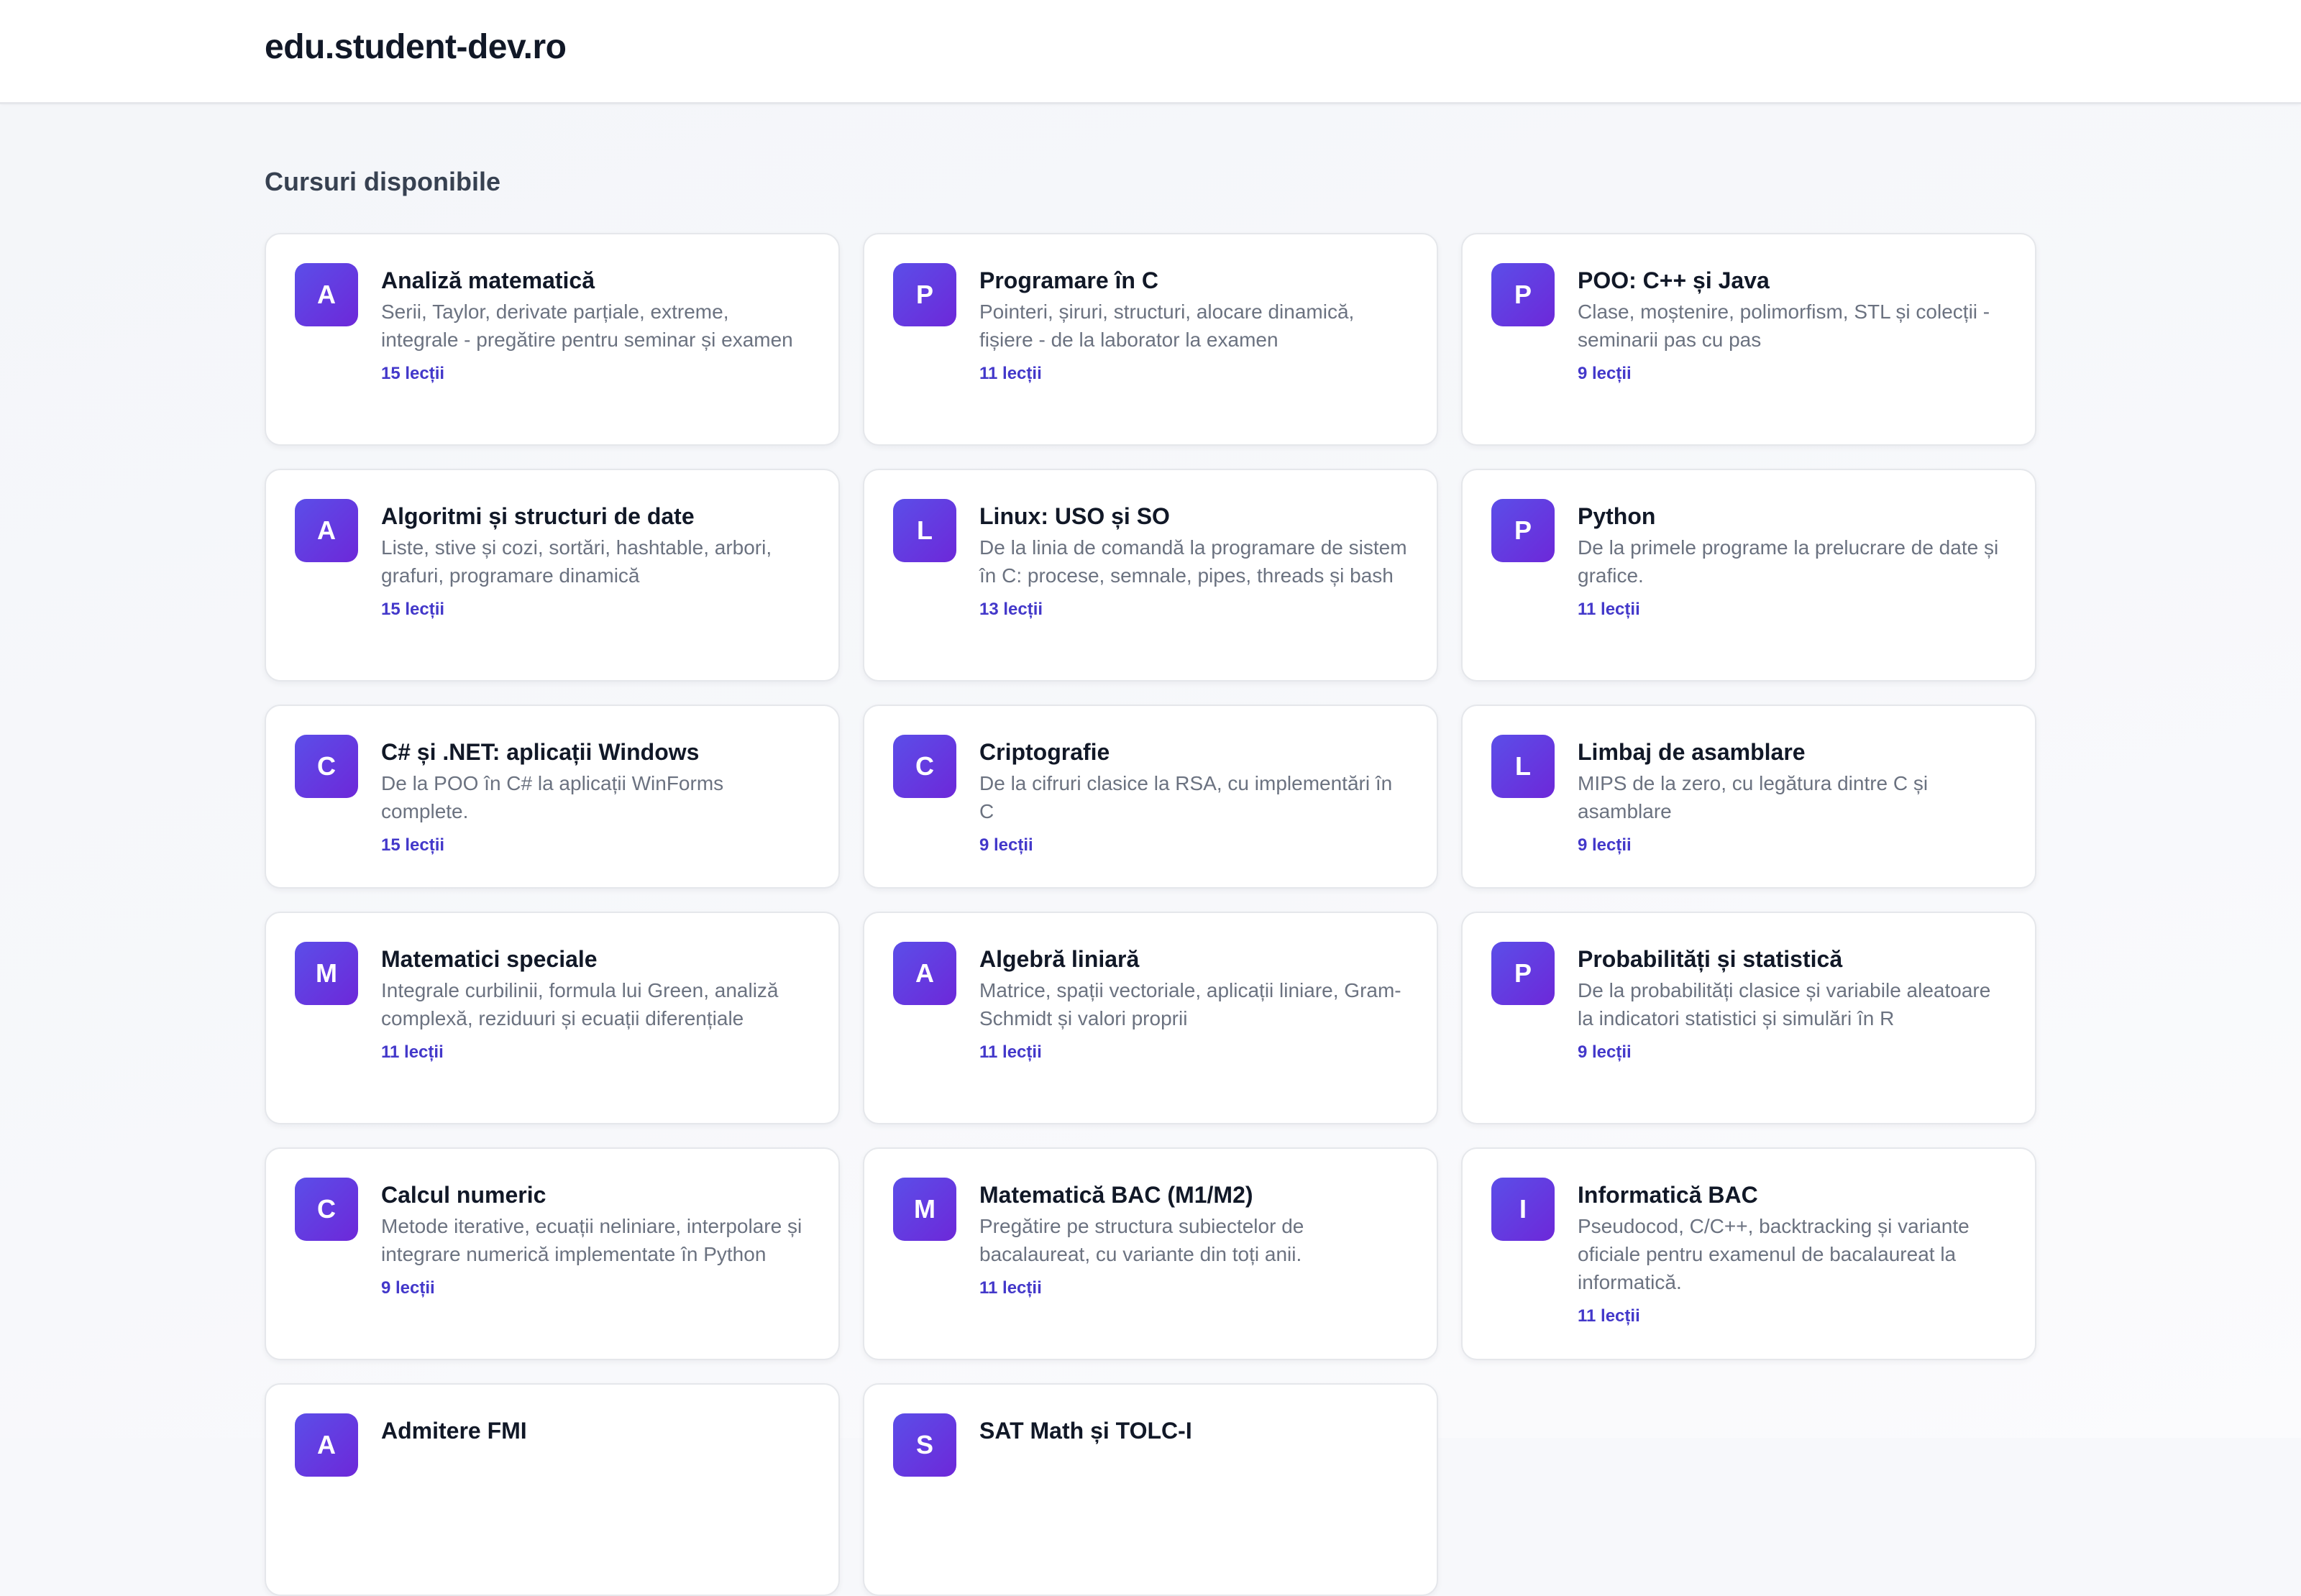  Describe the element at coordinates (1068, 280) in the screenshot. I see `course-title: Programare în C` at that location.